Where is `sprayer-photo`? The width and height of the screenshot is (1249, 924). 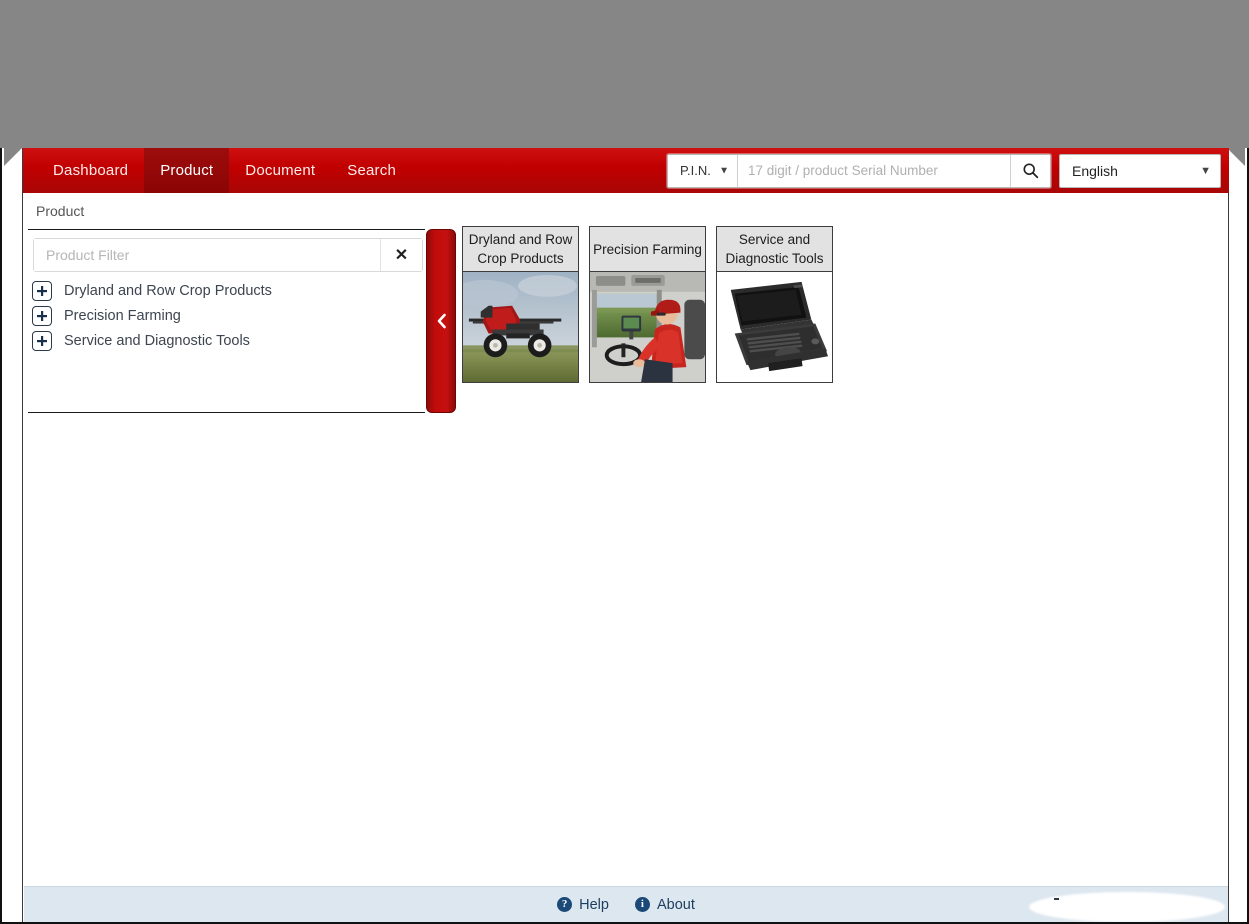 sprayer-photo is located at coordinates (520, 327).